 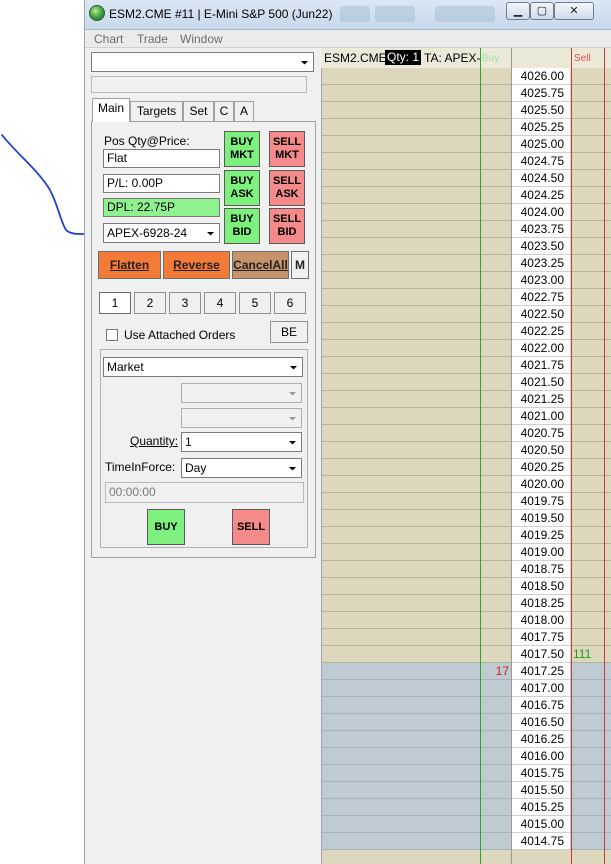 I want to click on ladder-price: 4018.25, so click(x=541, y=603).